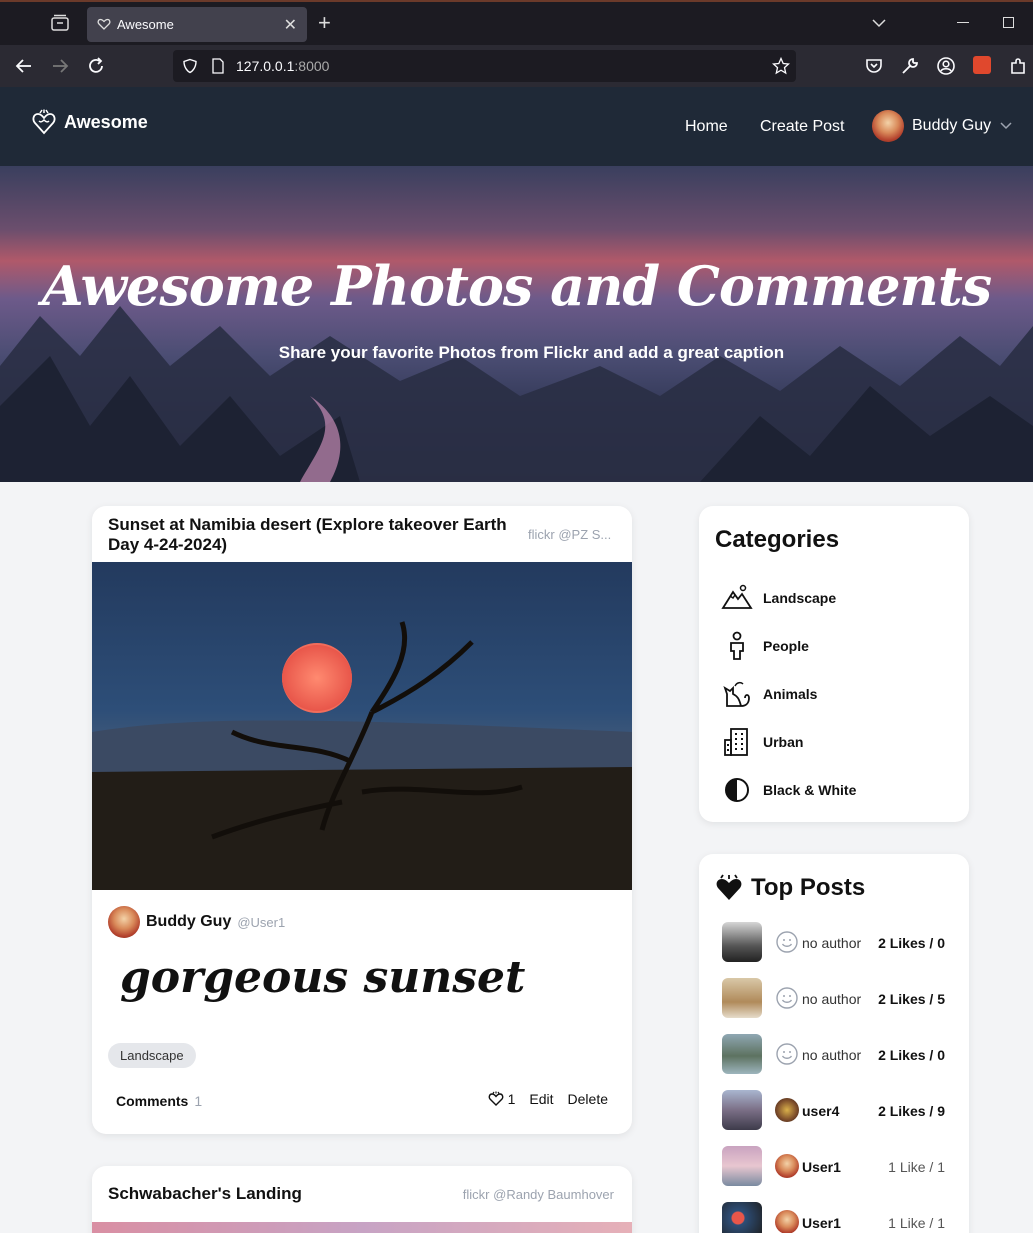 The height and width of the screenshot is (1233, 1033). I want to click on building-icon, so click(736, 742).